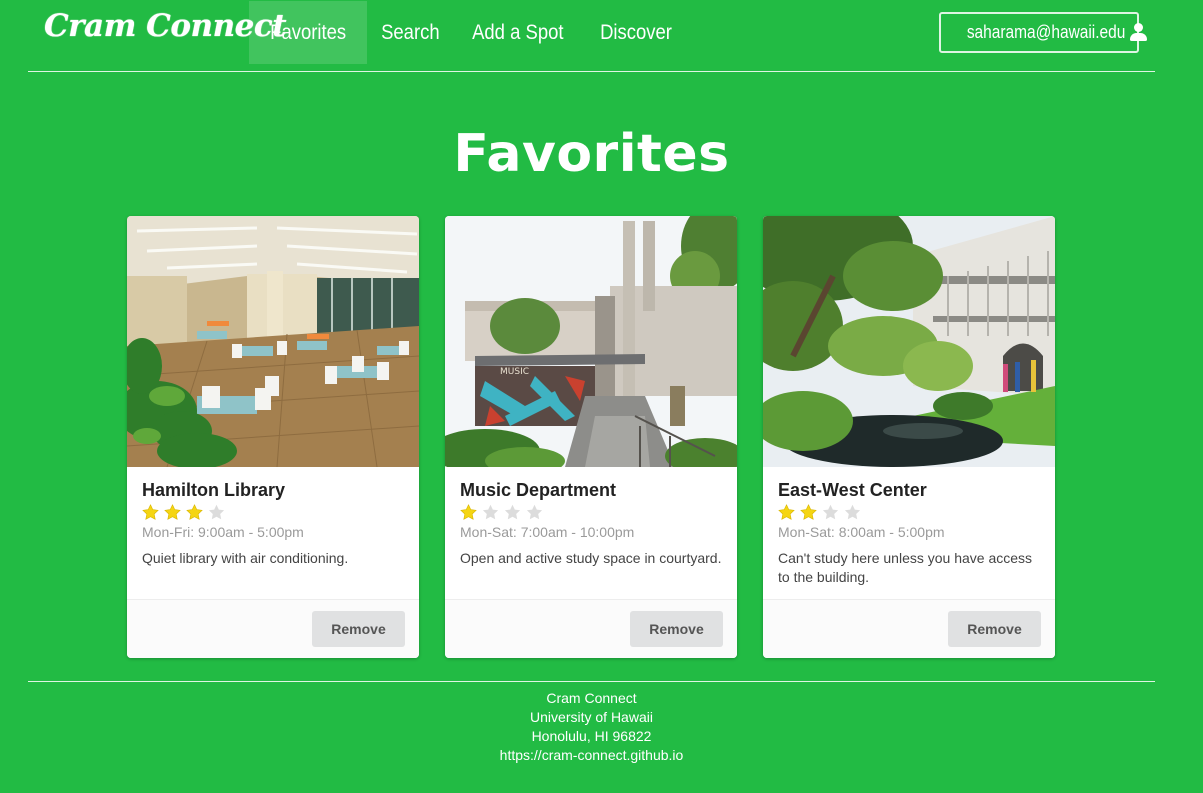  What do you see at coordinates (214, 490) in the screenshot?
I see `spot-name: Hamilton Library` at bounding box center [214, 490].